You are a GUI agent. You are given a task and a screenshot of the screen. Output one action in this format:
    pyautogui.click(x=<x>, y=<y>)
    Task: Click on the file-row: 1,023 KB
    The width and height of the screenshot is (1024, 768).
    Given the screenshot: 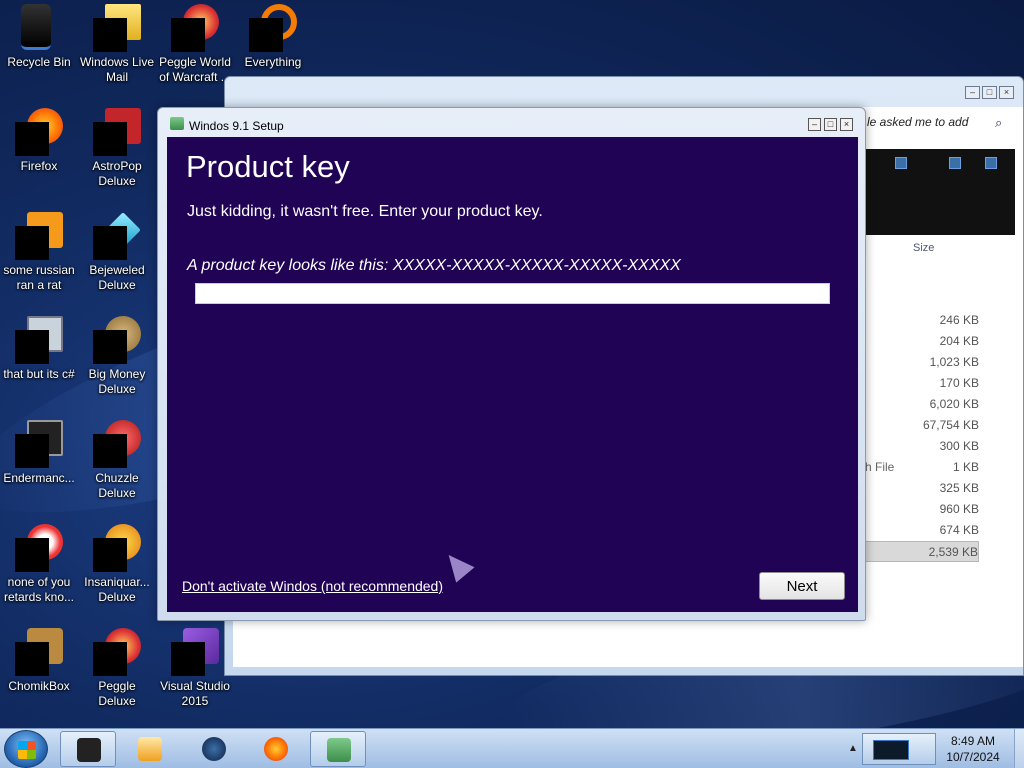 What is the action you would take?
    pyautogui.click(x=922, y=362)
    